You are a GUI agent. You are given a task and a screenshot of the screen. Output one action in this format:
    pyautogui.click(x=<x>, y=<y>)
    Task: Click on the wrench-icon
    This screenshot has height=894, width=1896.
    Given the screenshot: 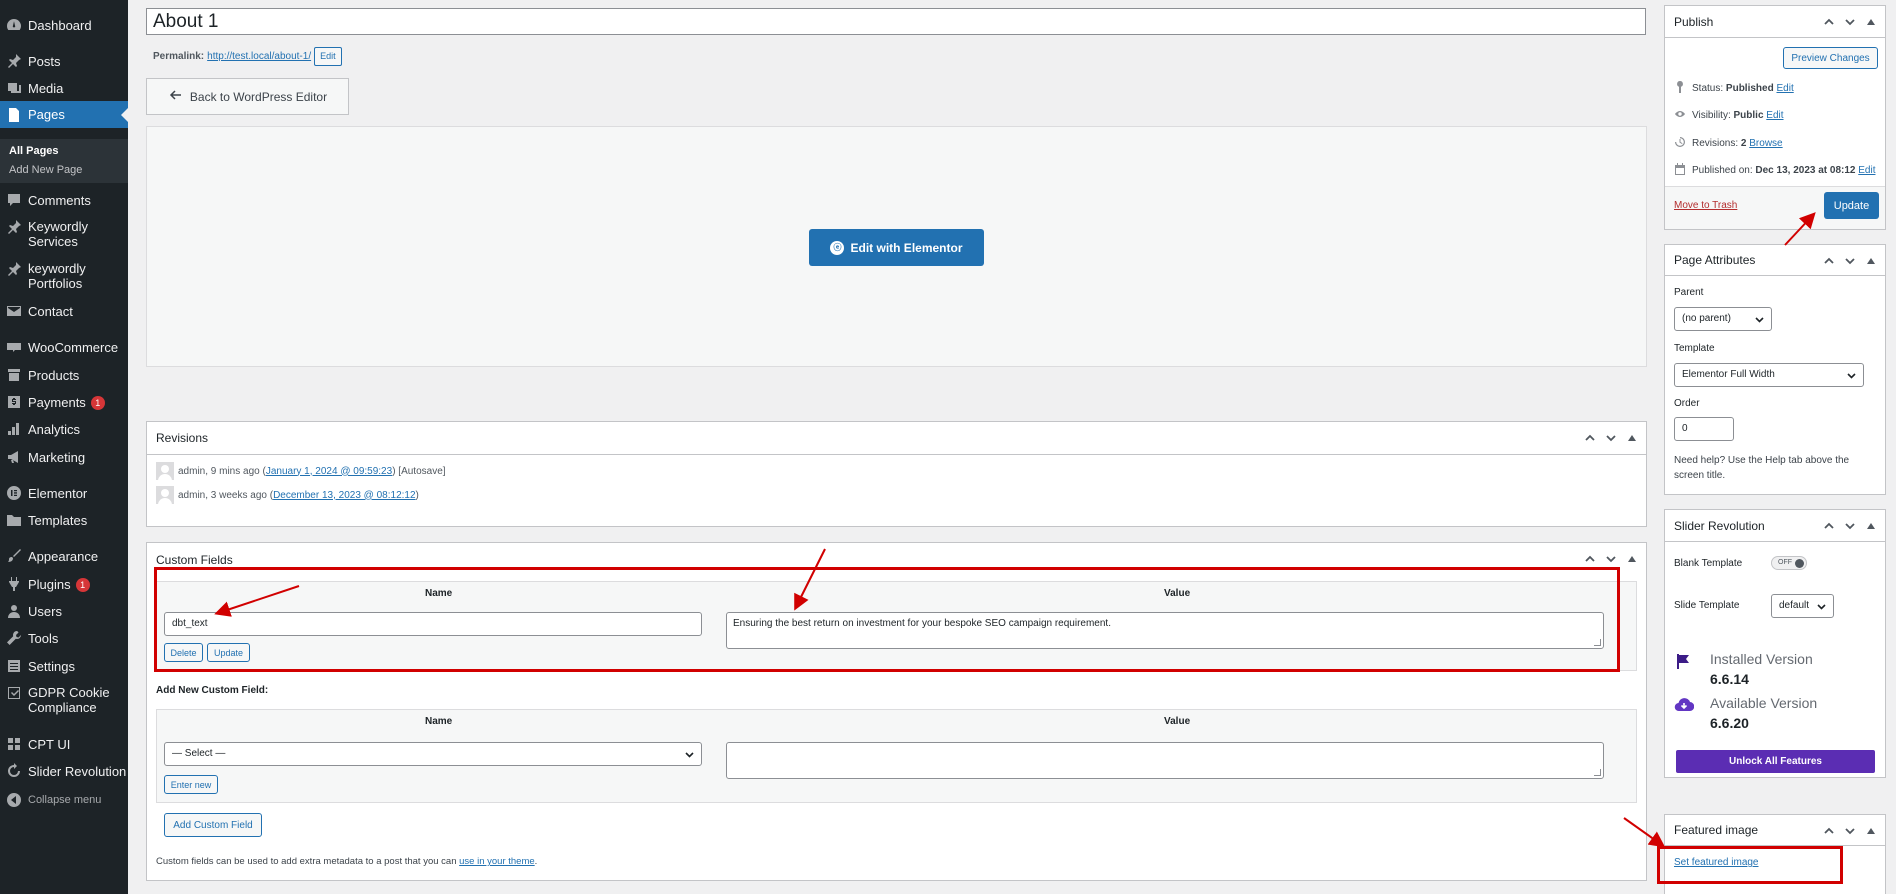 What is the action you would take?
    pyautogui.click(x=14, y=638)
    